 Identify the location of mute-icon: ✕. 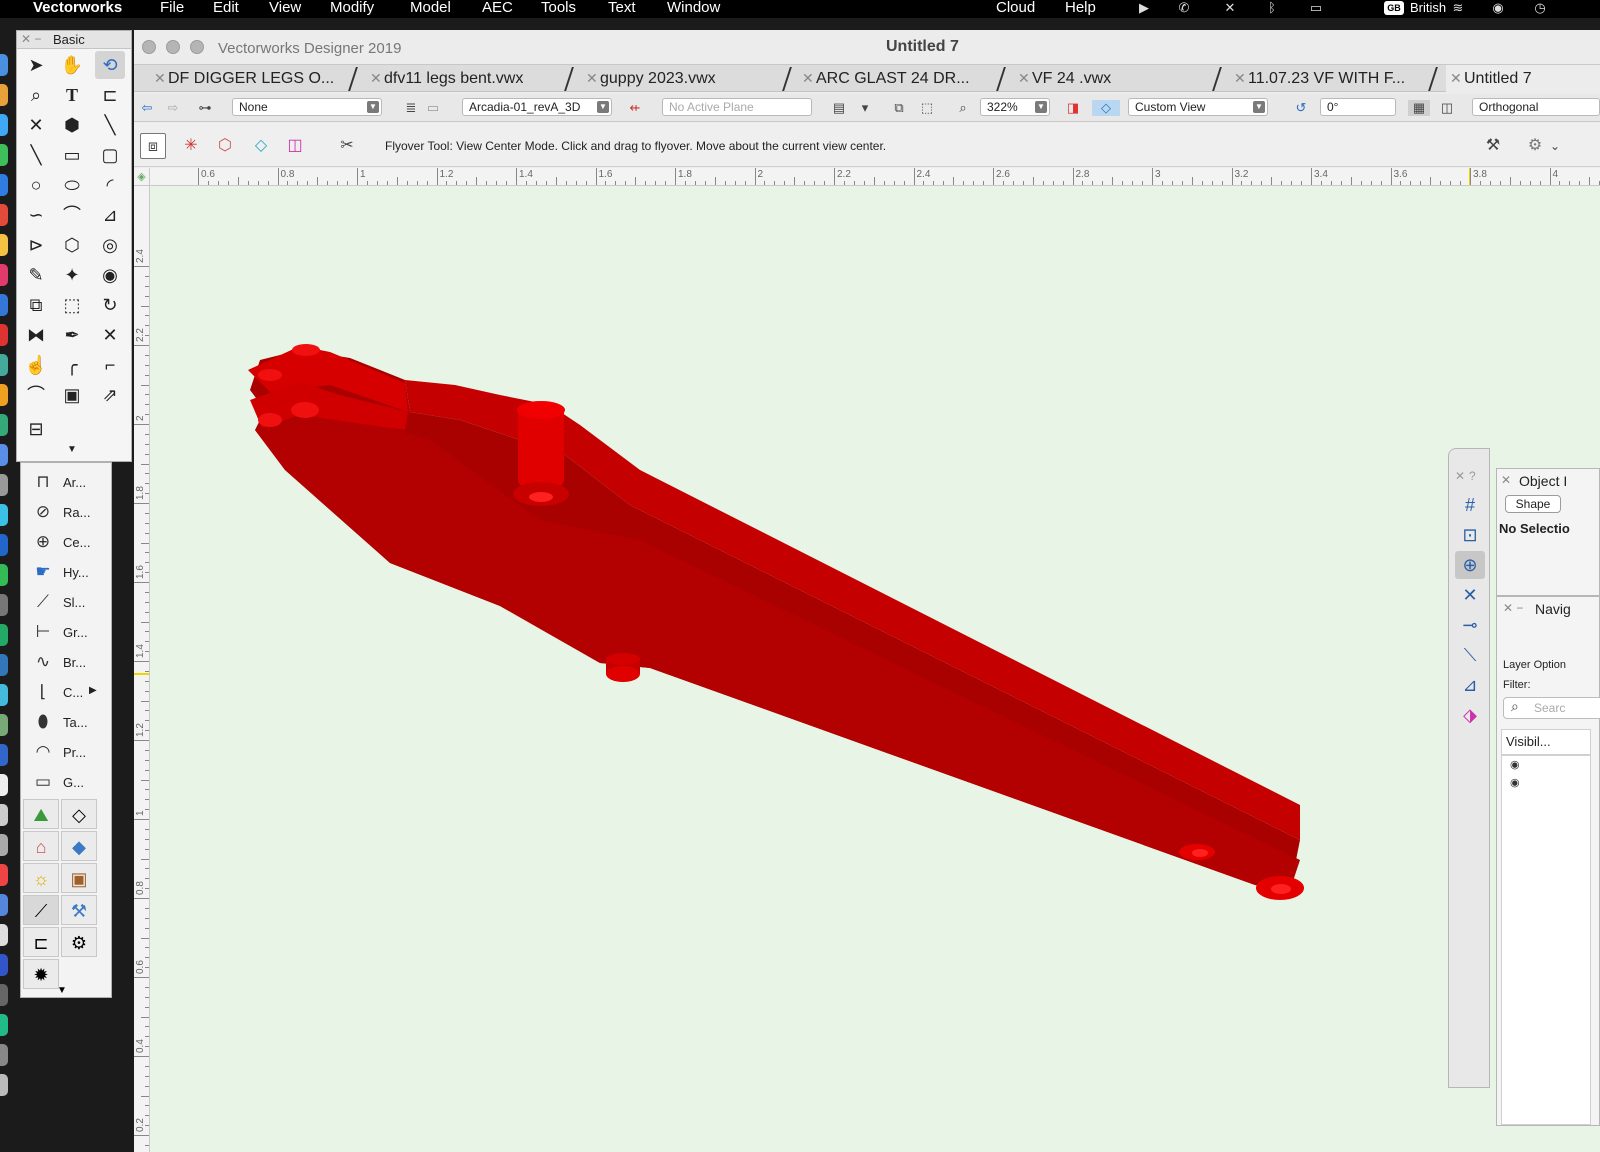
(1230, 8).